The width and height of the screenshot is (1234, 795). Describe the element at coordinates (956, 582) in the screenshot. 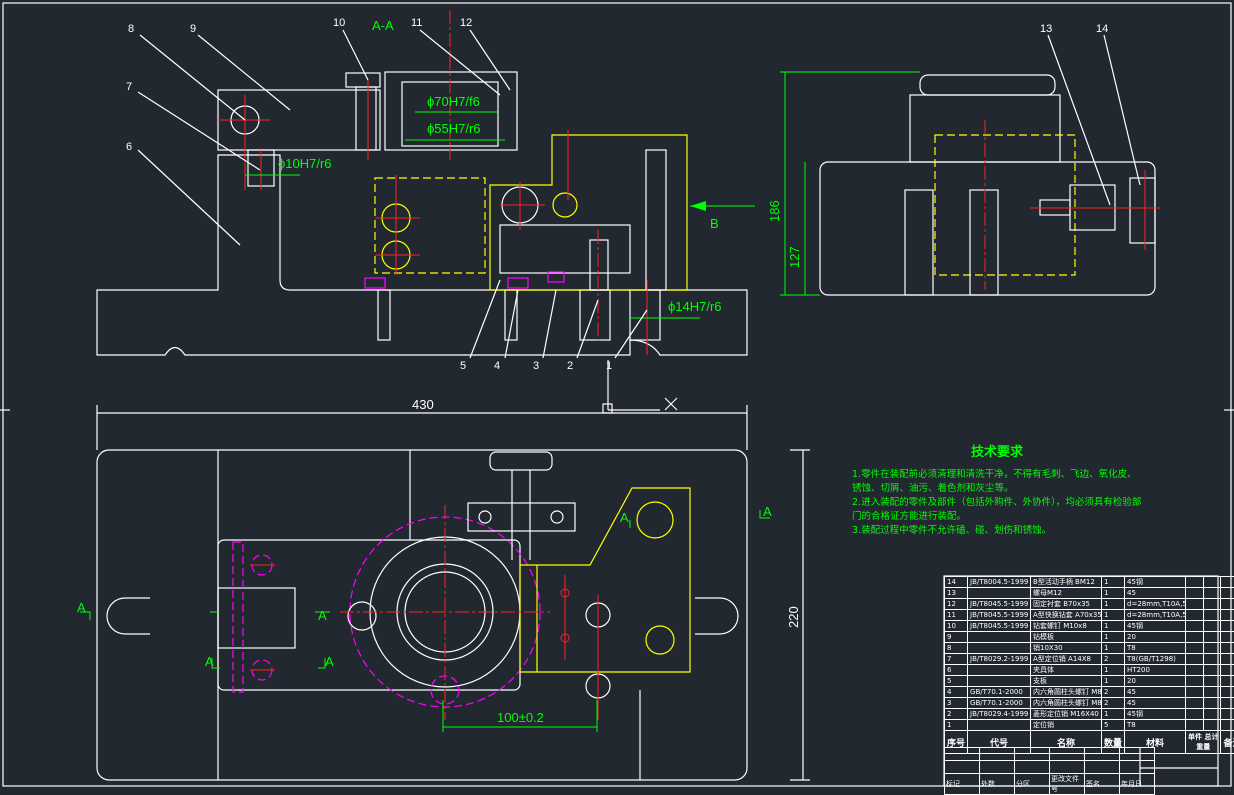

I see `table-cell: 14` at that location.